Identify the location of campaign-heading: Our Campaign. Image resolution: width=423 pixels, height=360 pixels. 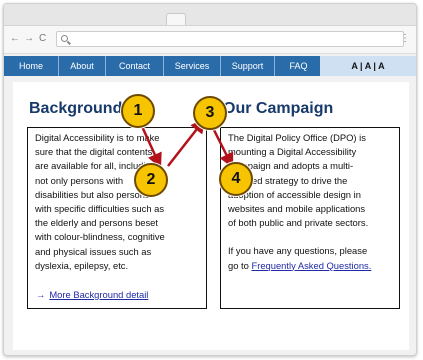
(278, 108).